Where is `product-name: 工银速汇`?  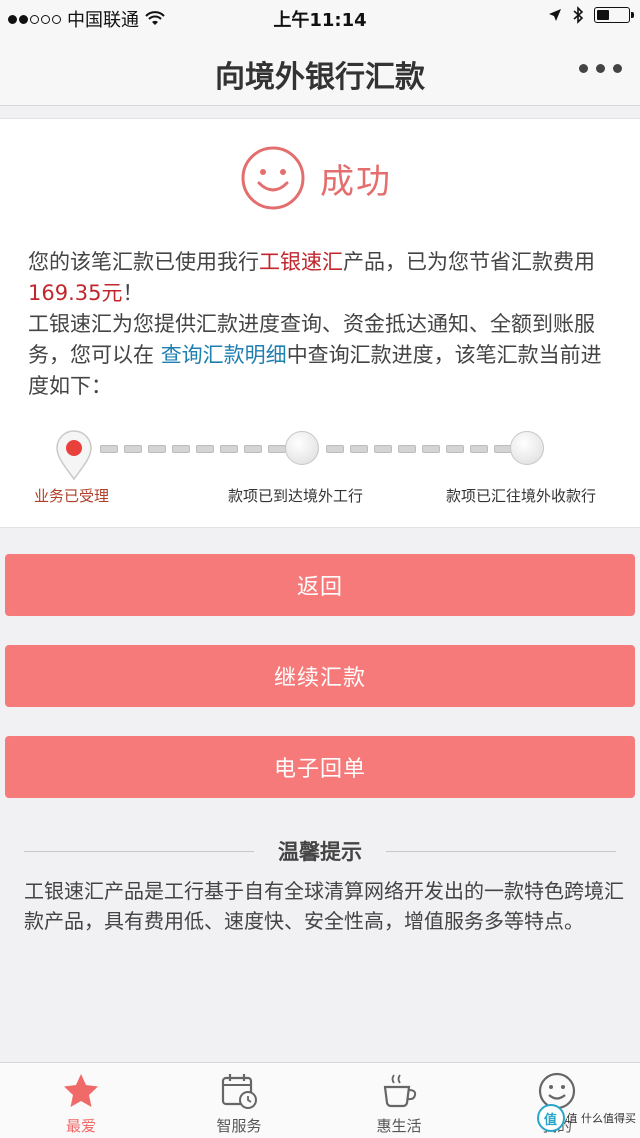 product-name: 工银速汇 is located at coordinates (301, 262).